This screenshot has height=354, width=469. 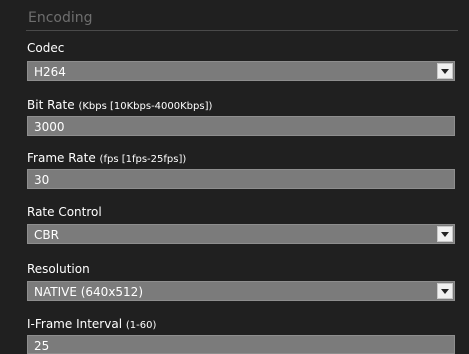 I want to click on resolution-label-text: Resolution, so click(x=58, y=269).